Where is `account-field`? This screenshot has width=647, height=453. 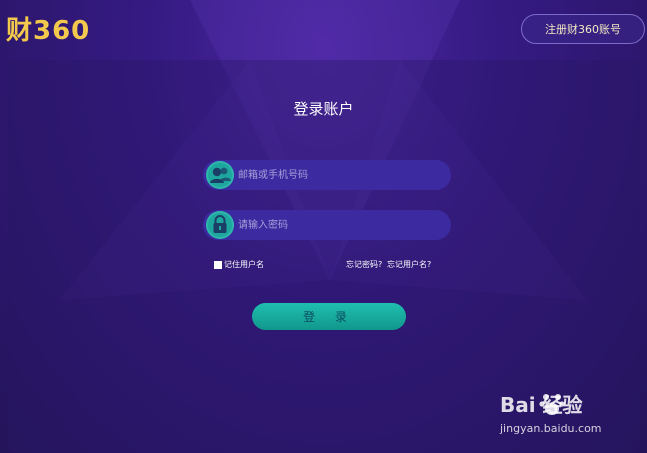 account-field is located at coordinates (327, 175).